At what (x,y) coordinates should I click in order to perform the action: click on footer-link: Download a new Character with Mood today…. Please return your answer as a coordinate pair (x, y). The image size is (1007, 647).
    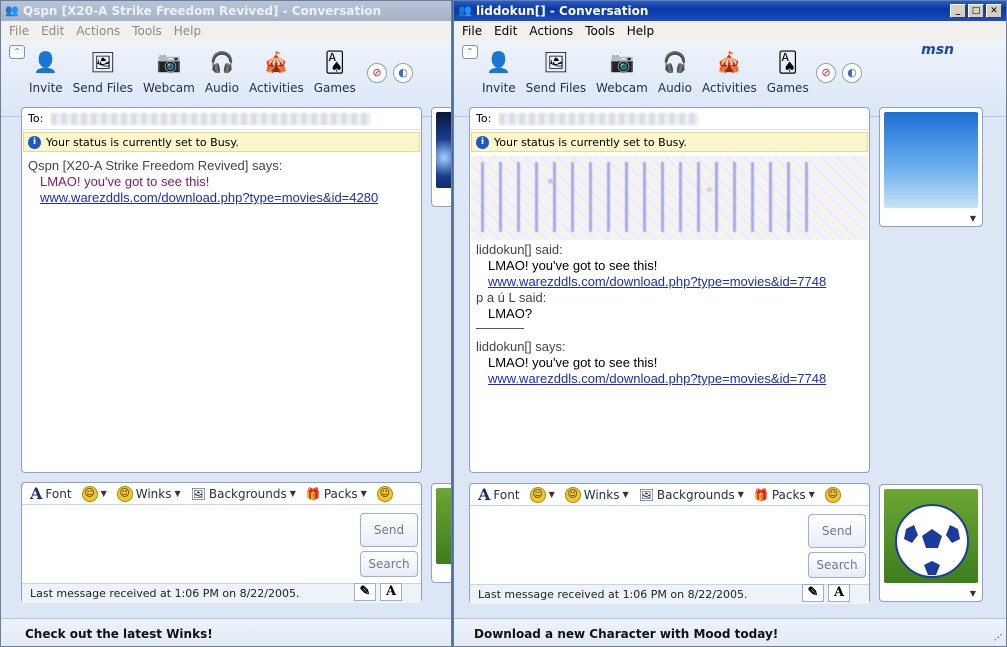
    Looking at the image, I should click on (626, 634).